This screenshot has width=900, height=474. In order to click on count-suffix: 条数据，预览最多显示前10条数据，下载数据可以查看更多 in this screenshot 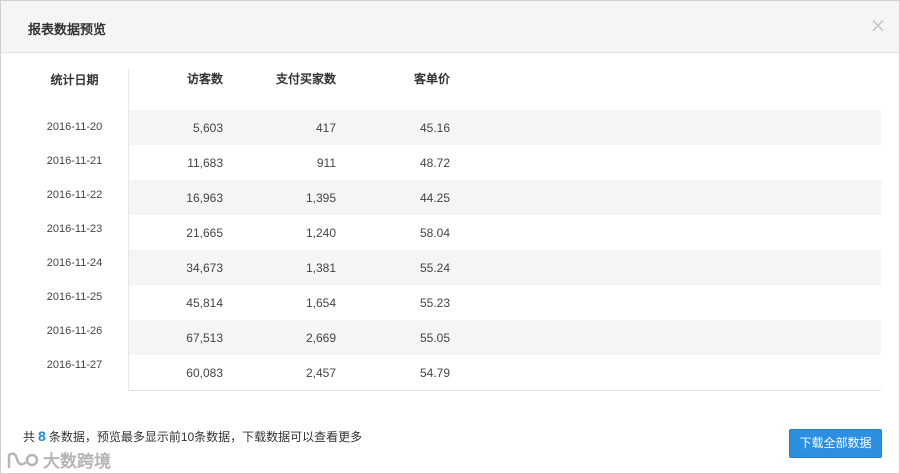, I will do `click(205, 437)`.